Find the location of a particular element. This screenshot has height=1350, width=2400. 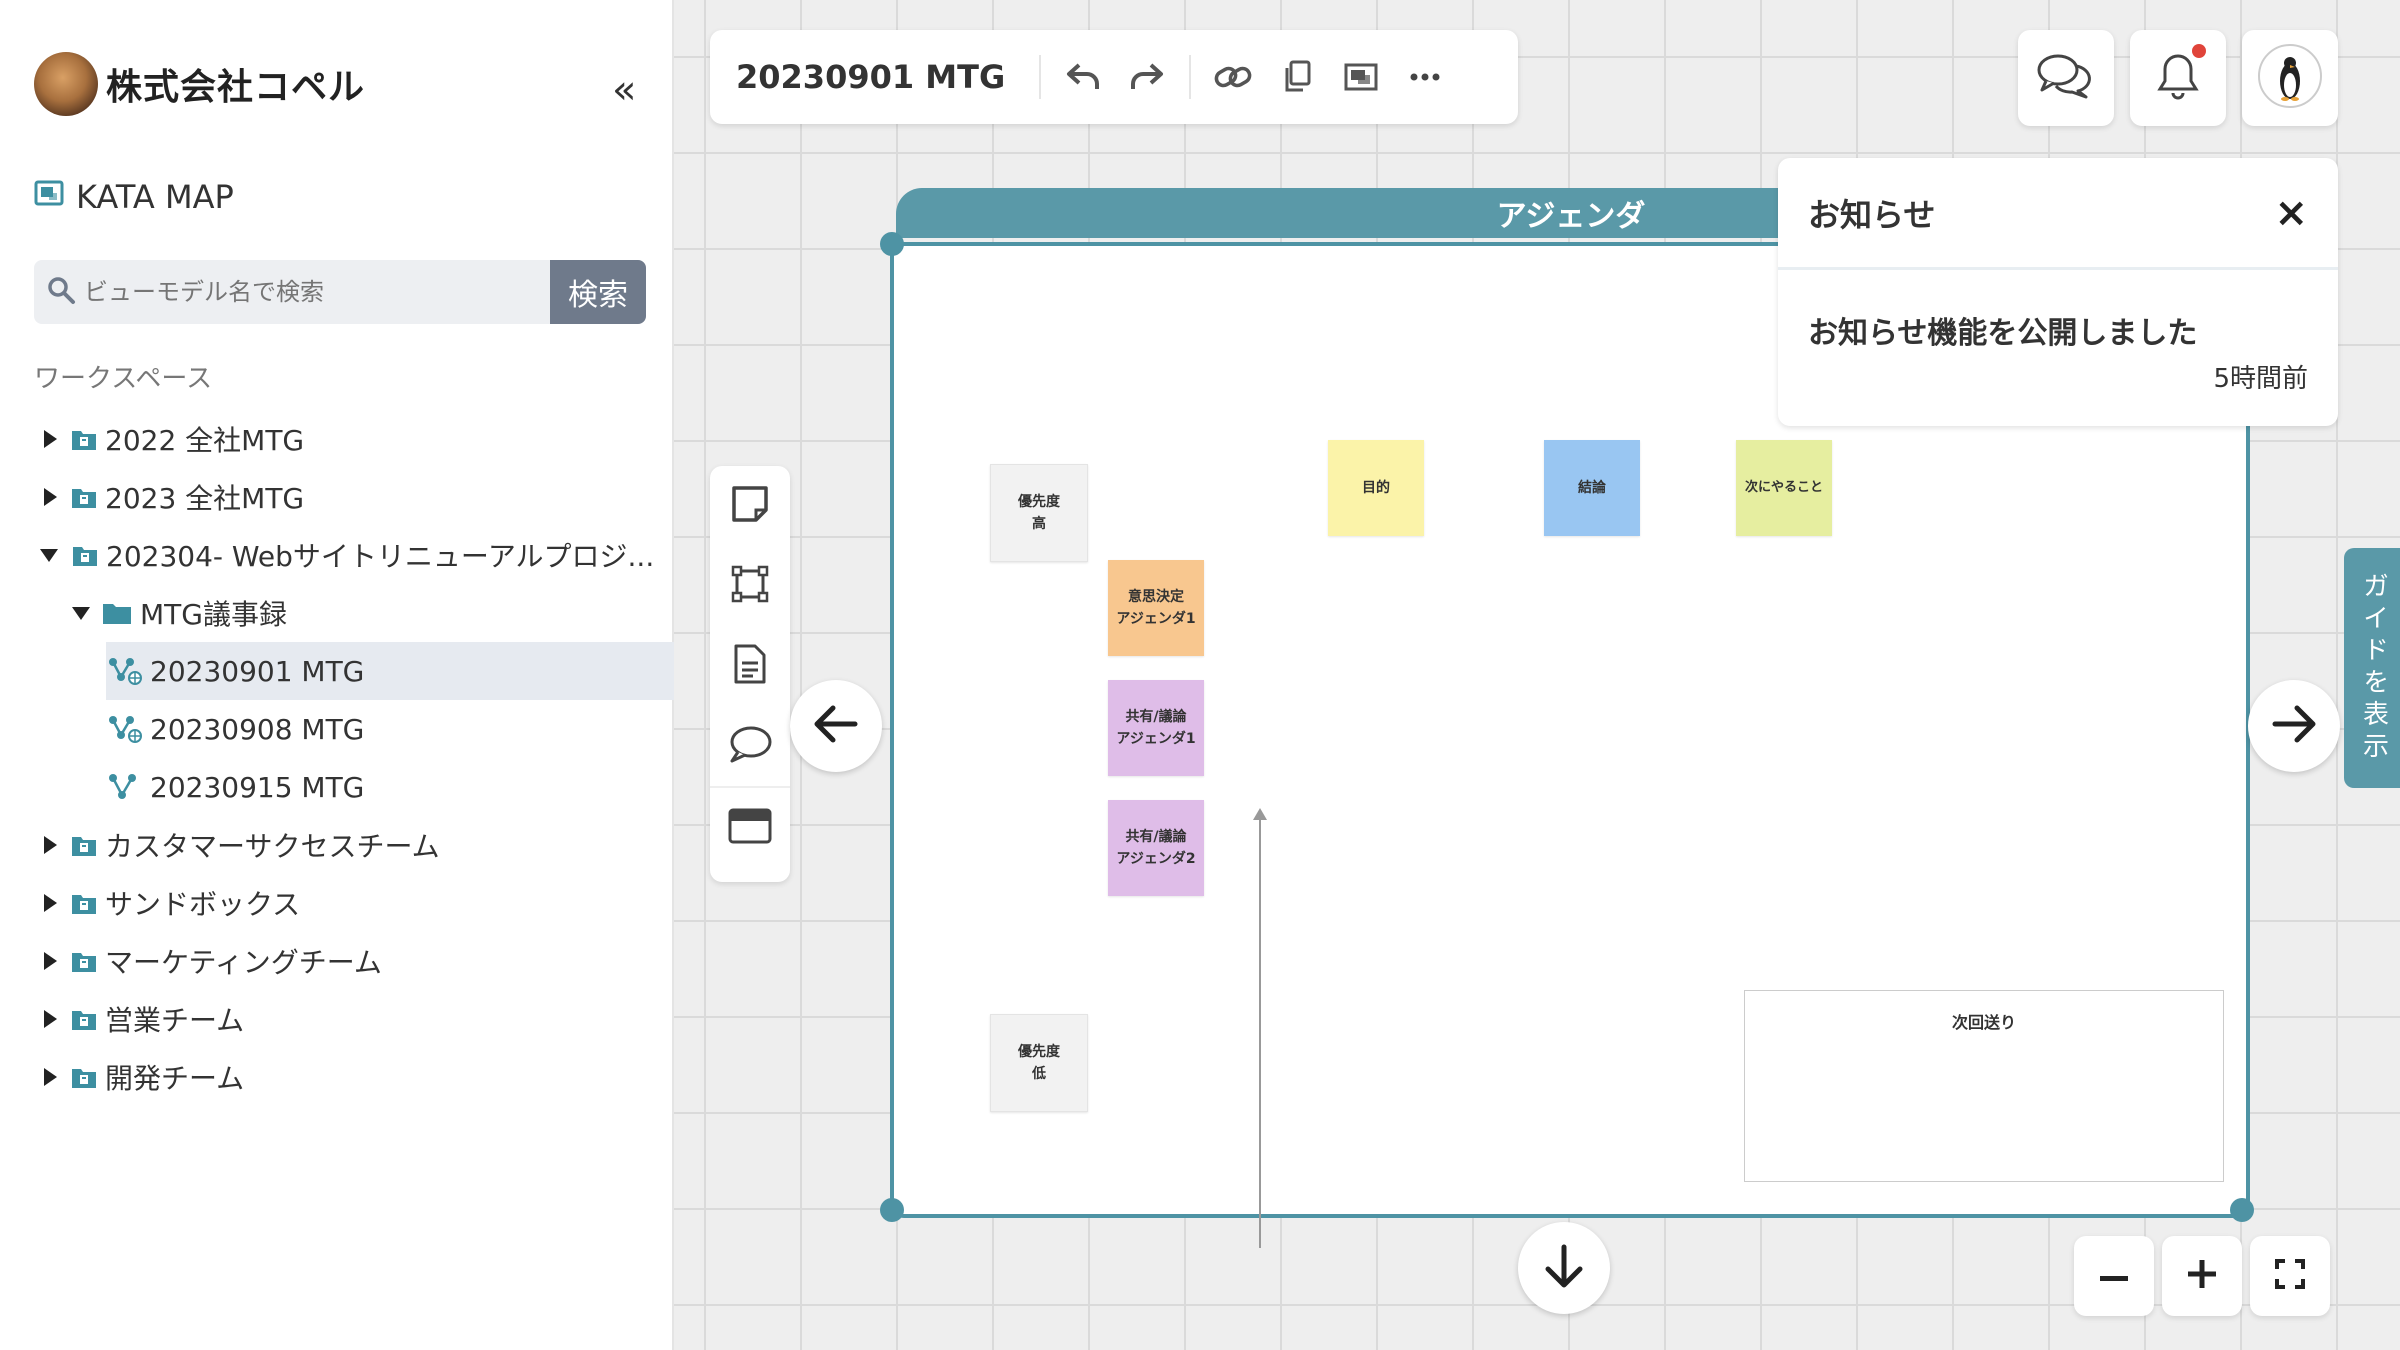

resize-handle-bottom-right is located at coordinates (2242, 1210).